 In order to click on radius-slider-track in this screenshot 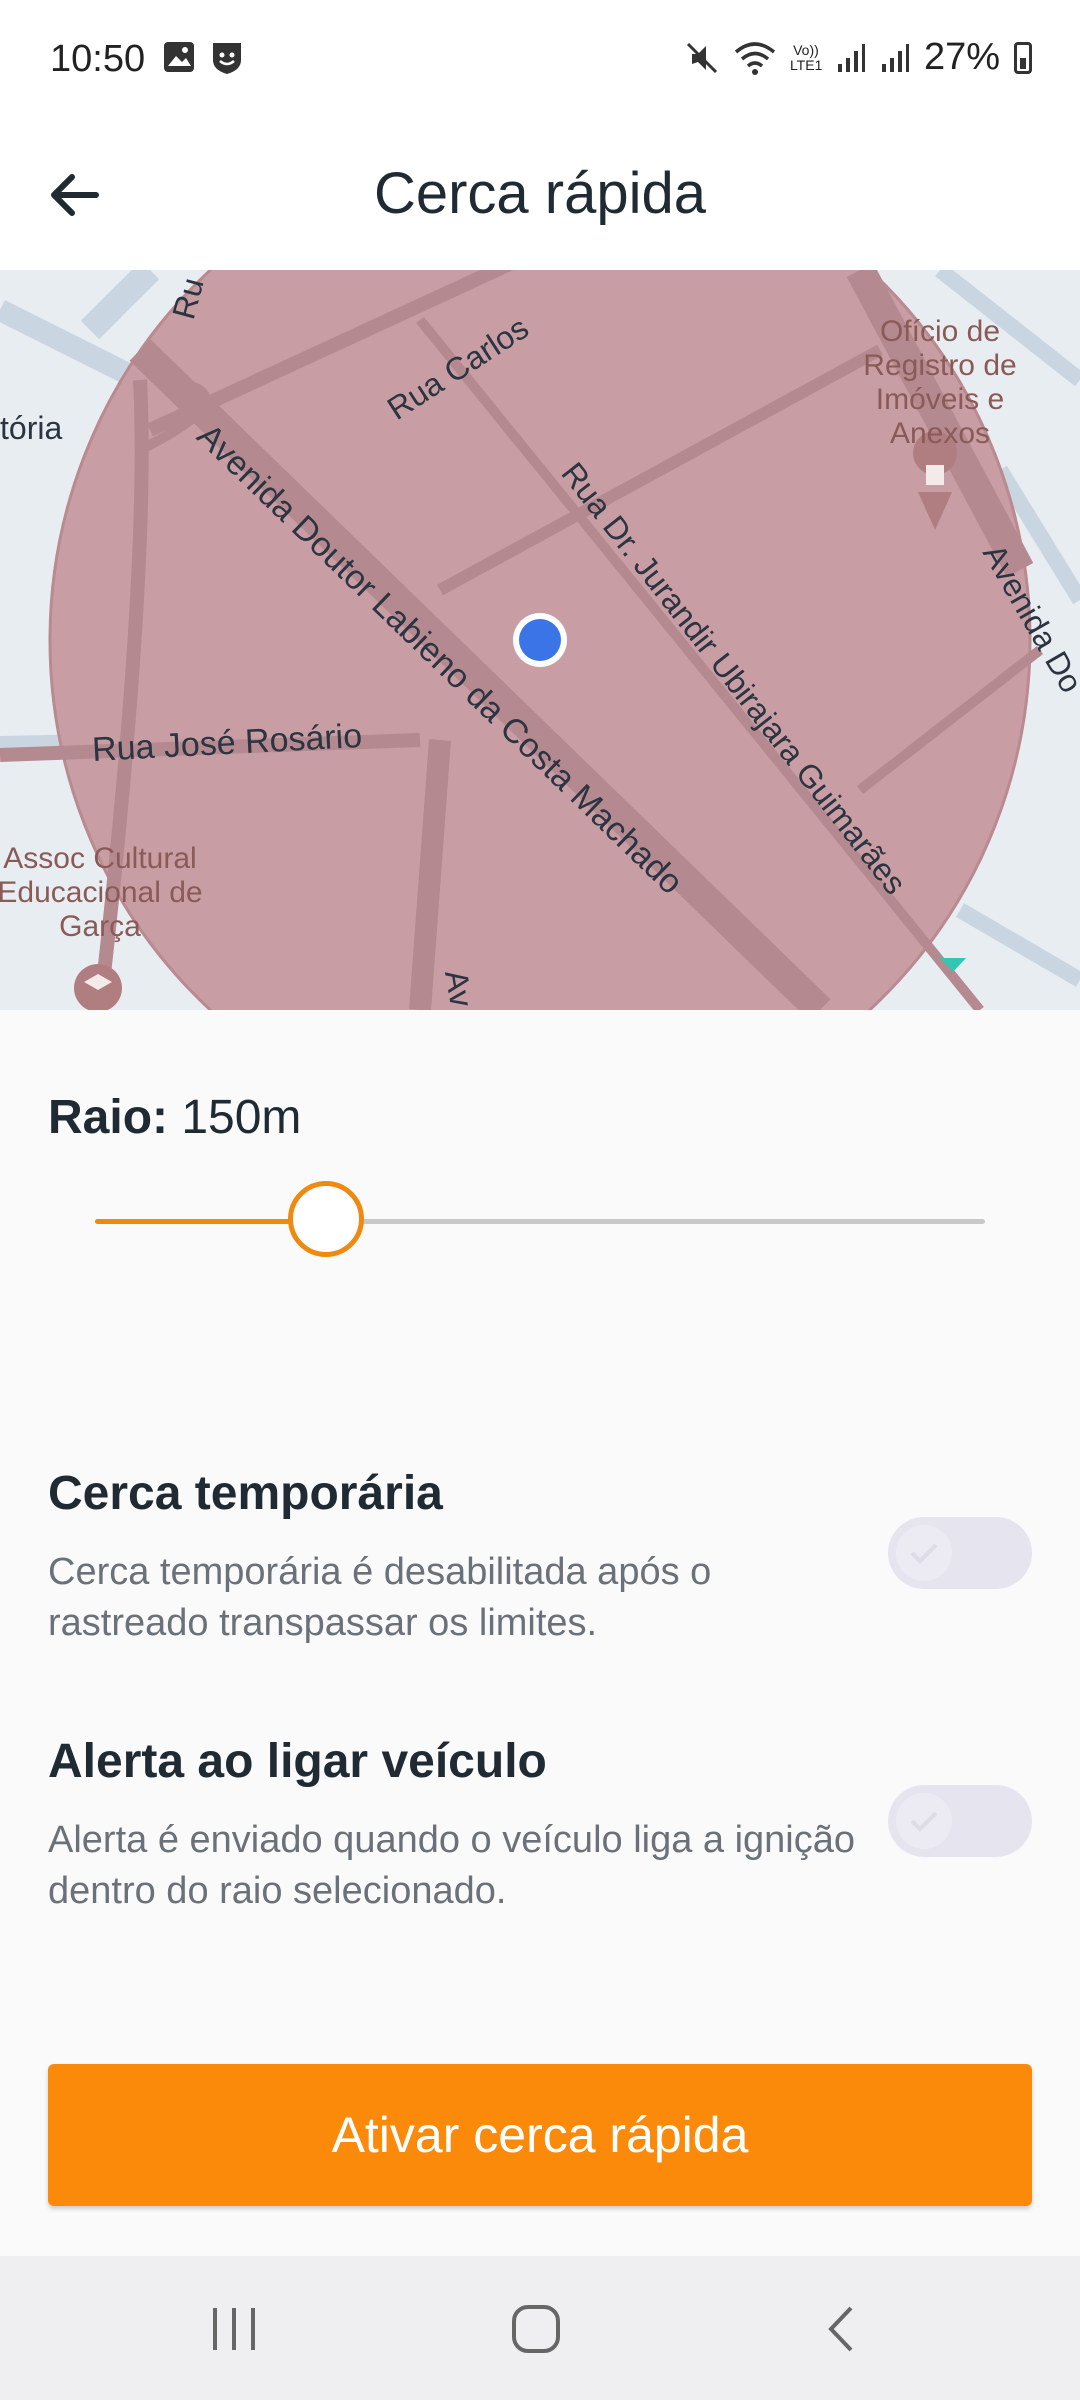, I will do `click(540, 1221)`.